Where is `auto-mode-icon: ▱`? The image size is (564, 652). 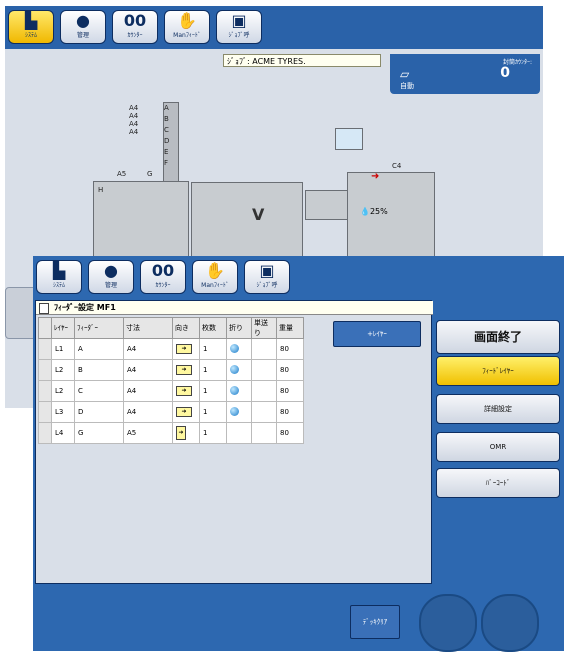
auto-mode-icon: ▱ is located at coordinates (405, 74).